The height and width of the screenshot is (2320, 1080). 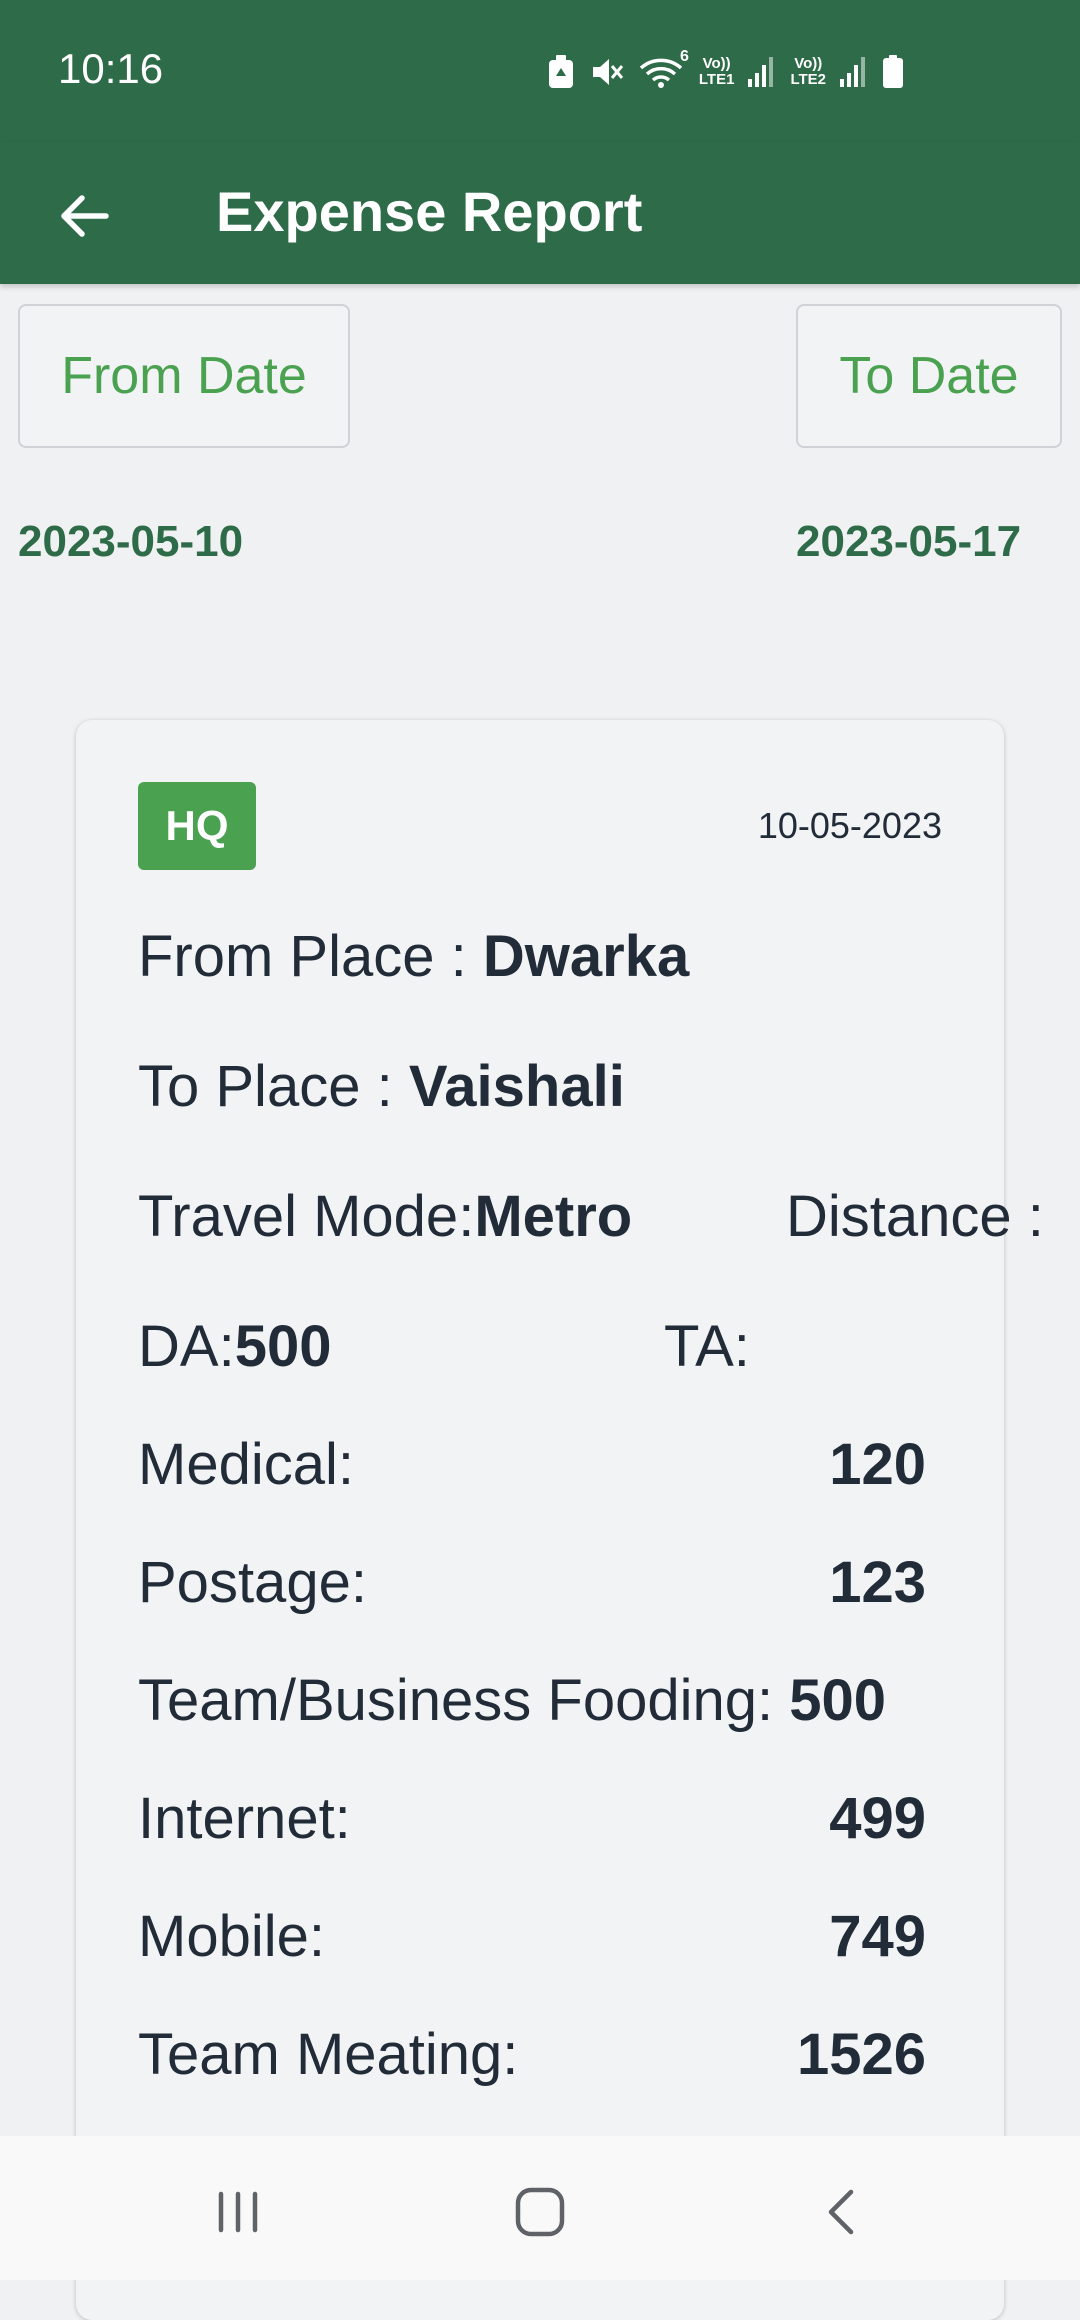 I want to click on back-icon, so click(x=841, y=2212).